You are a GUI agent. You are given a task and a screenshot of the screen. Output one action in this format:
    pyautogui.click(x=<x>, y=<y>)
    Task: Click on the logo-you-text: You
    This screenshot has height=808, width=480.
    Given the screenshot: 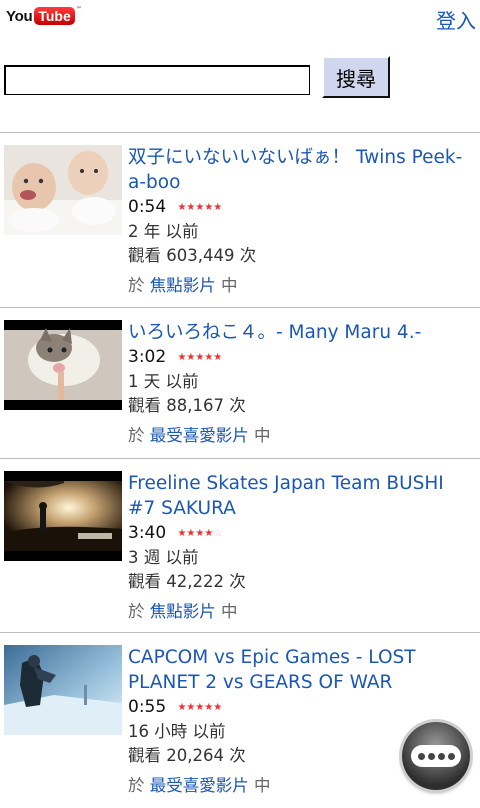 What is the action you would take?
    pyautogui.click(x=19, y=16)
    